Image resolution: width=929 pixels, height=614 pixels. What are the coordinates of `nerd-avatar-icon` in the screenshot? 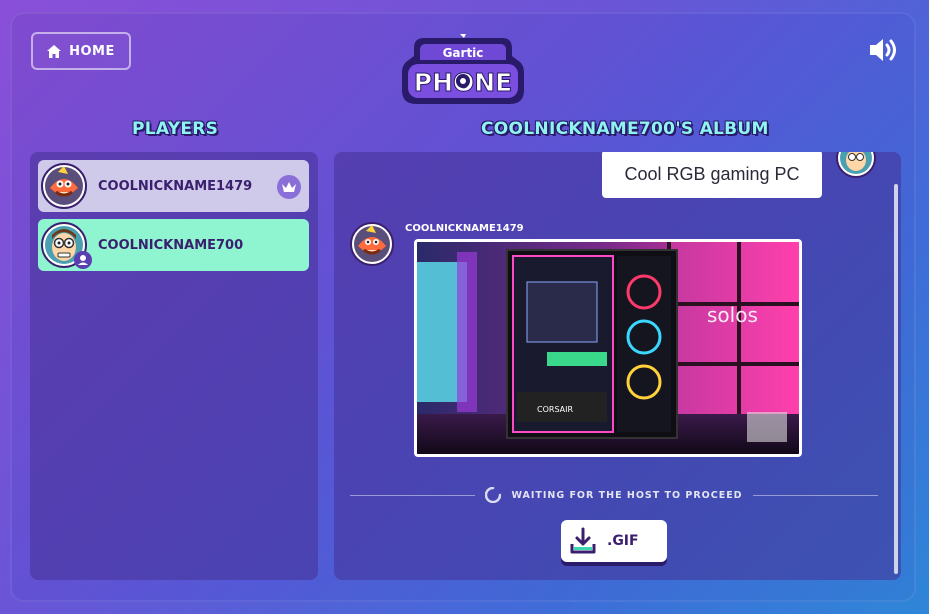 It's located at (856, 165).